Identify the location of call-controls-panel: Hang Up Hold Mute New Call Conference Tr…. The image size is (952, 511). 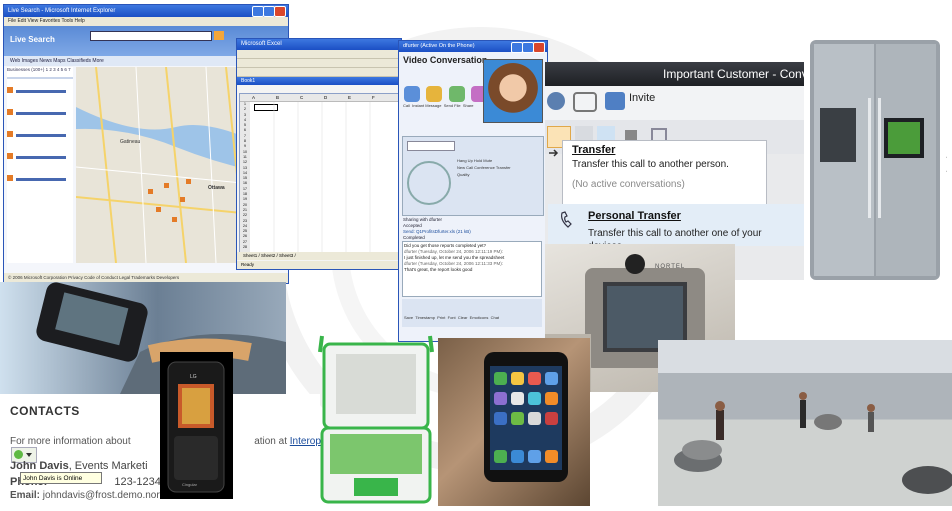
(473, 176).